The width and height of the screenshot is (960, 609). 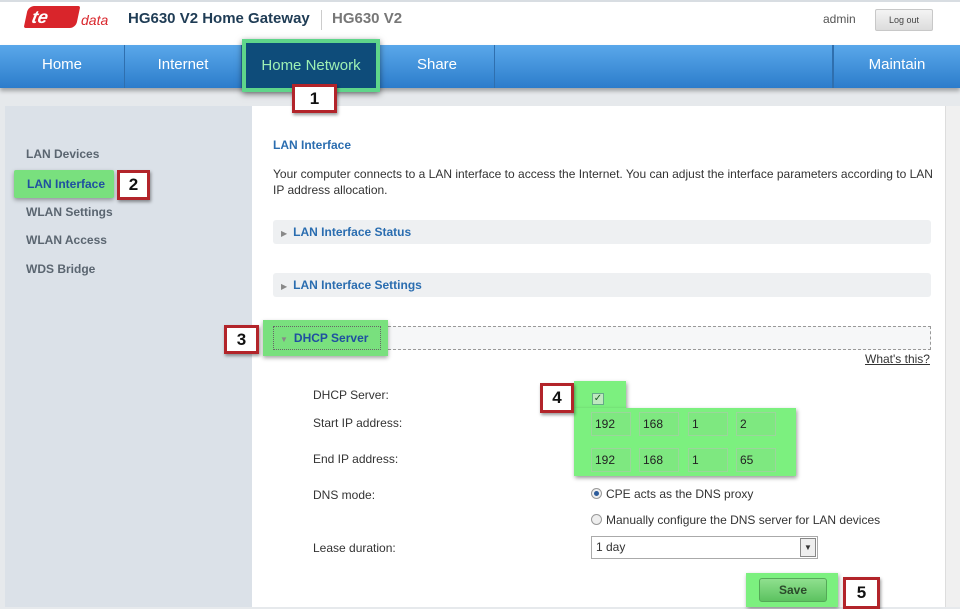 I want to click on callout-5: 5, so click(x=861, y=593).